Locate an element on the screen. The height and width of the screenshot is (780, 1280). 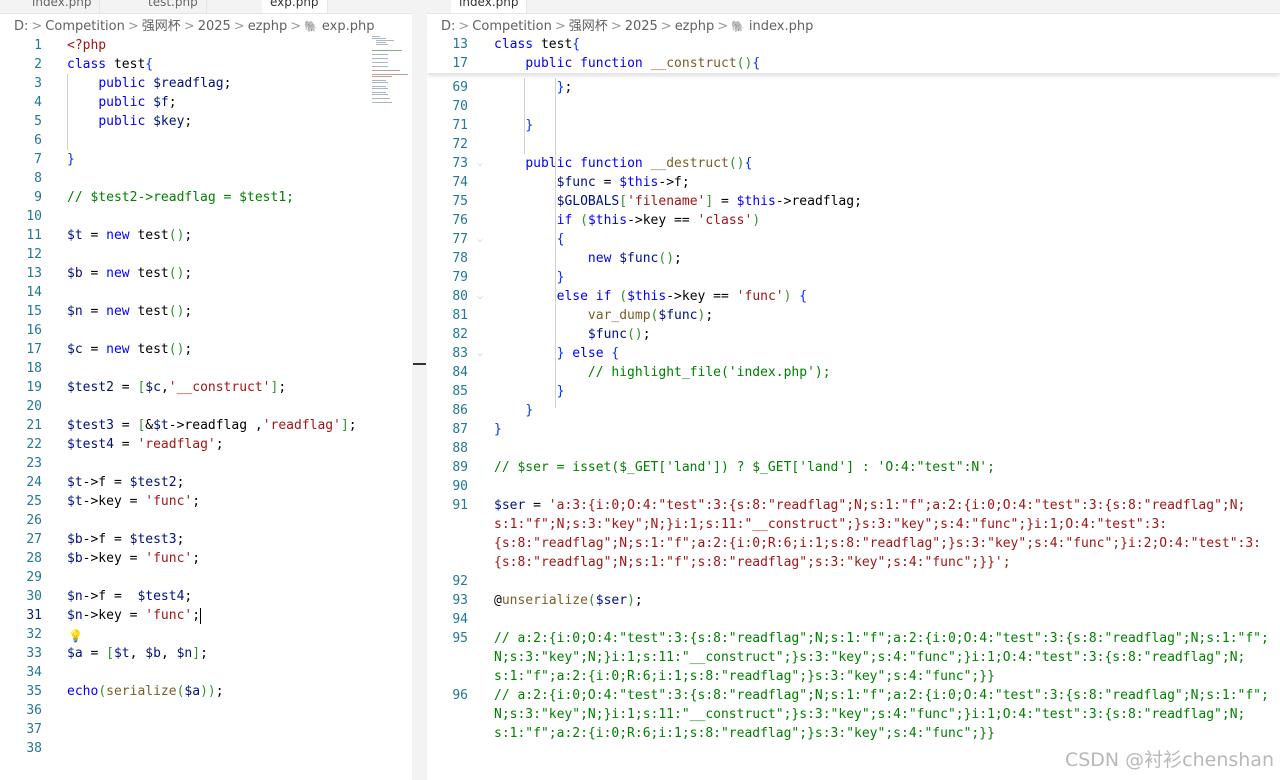
code-line: 13 $b = new test(); is located at coordinates (206, 273).